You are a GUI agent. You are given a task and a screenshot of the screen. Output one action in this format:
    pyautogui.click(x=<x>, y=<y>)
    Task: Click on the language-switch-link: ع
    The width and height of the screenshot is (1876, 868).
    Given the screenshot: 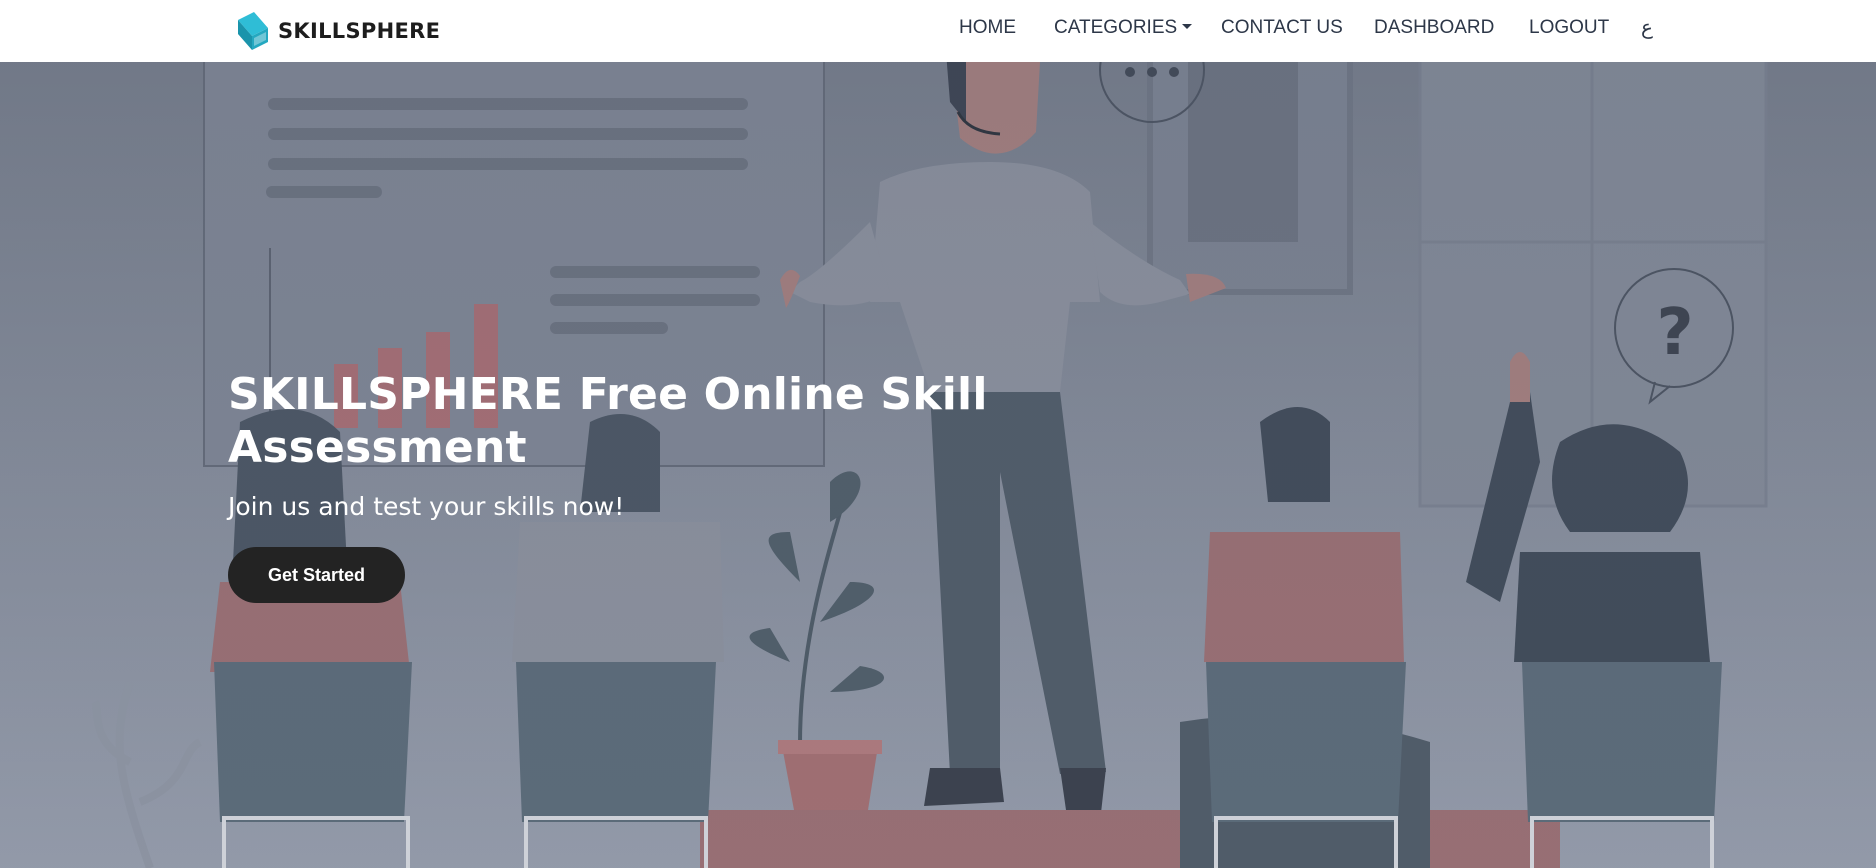 What is the action you would take?
    pyautogui.click(x=1647, y=29)
    